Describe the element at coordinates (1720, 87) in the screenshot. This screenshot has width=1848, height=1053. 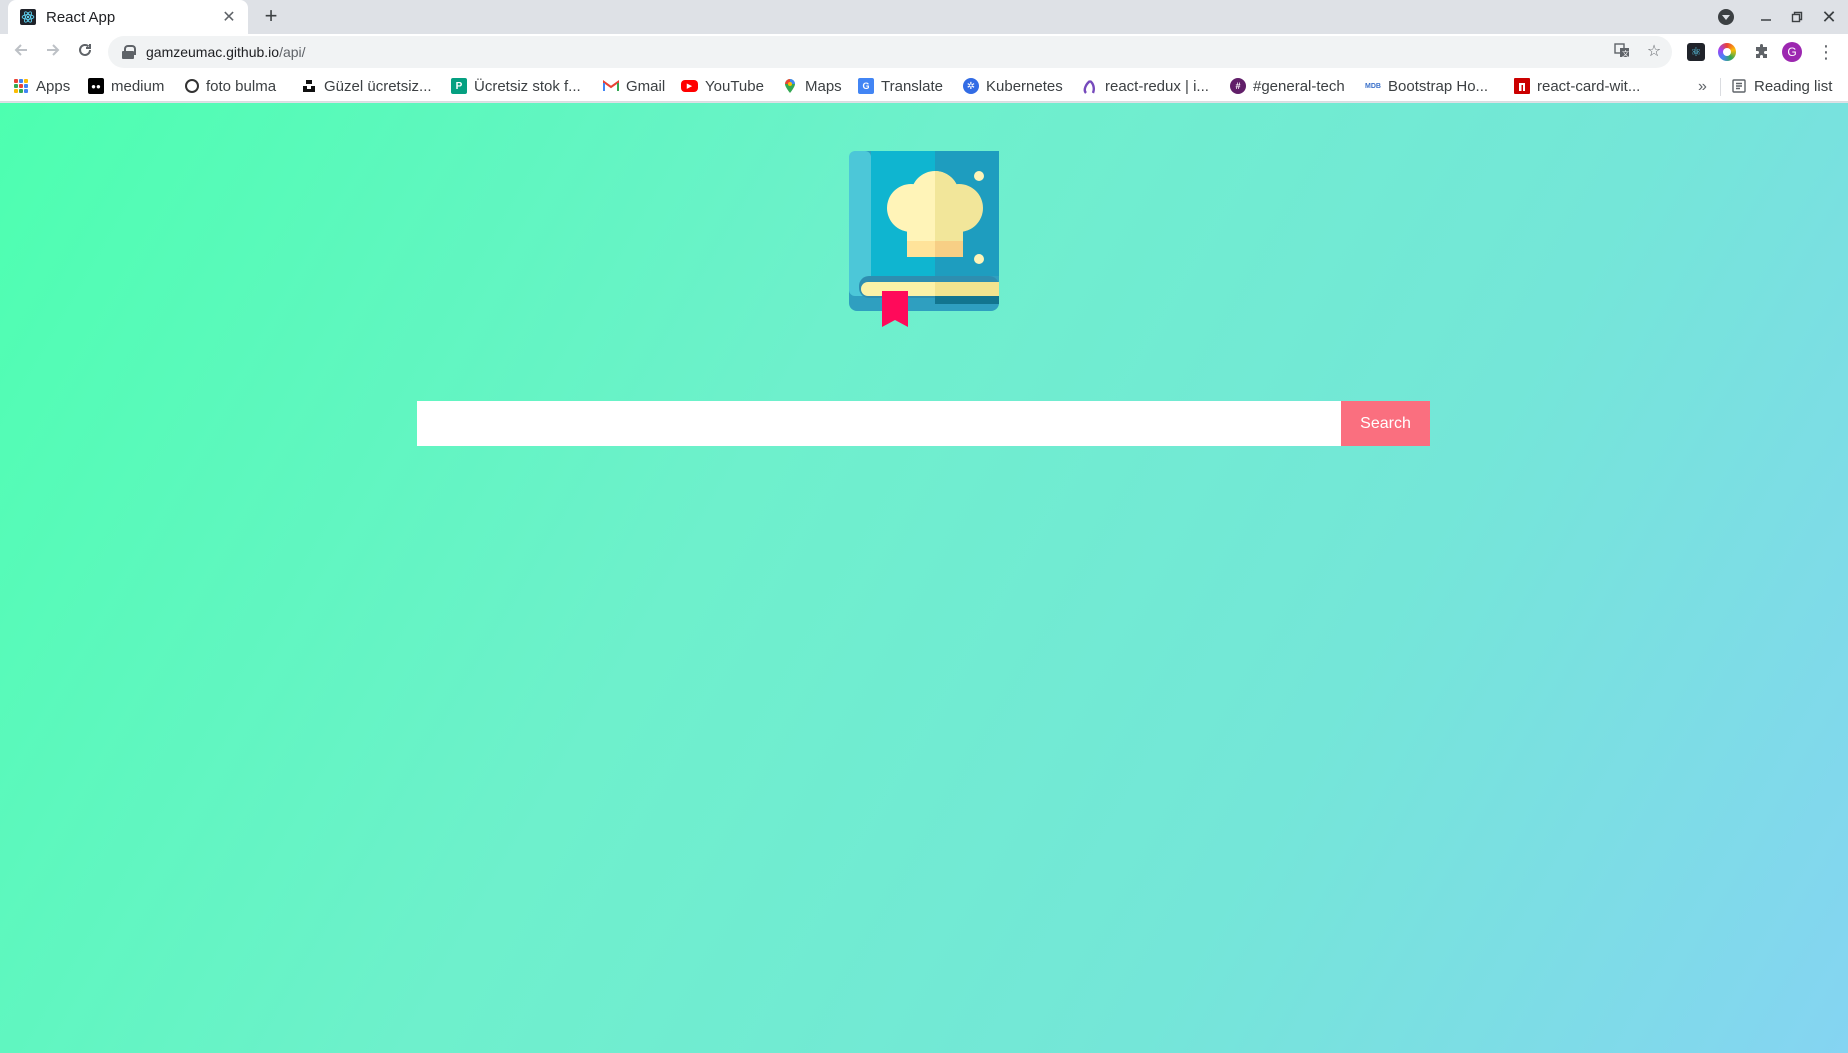
I see `bookmarks-separator` at that location.